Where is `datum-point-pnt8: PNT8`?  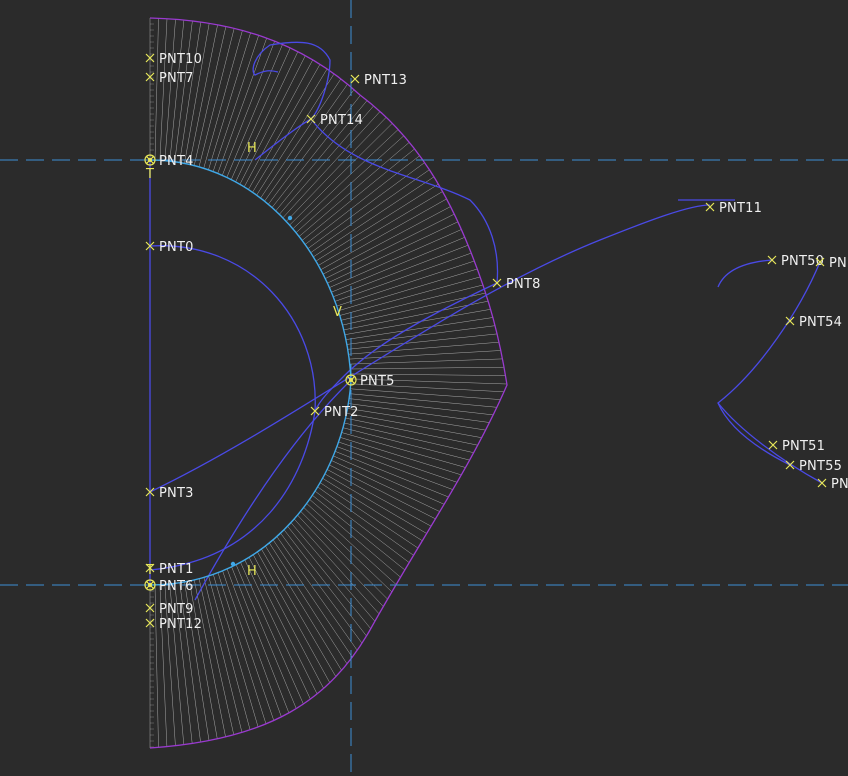 datum-point-pnt8: PNT8 is located at coordinates (516, 284).